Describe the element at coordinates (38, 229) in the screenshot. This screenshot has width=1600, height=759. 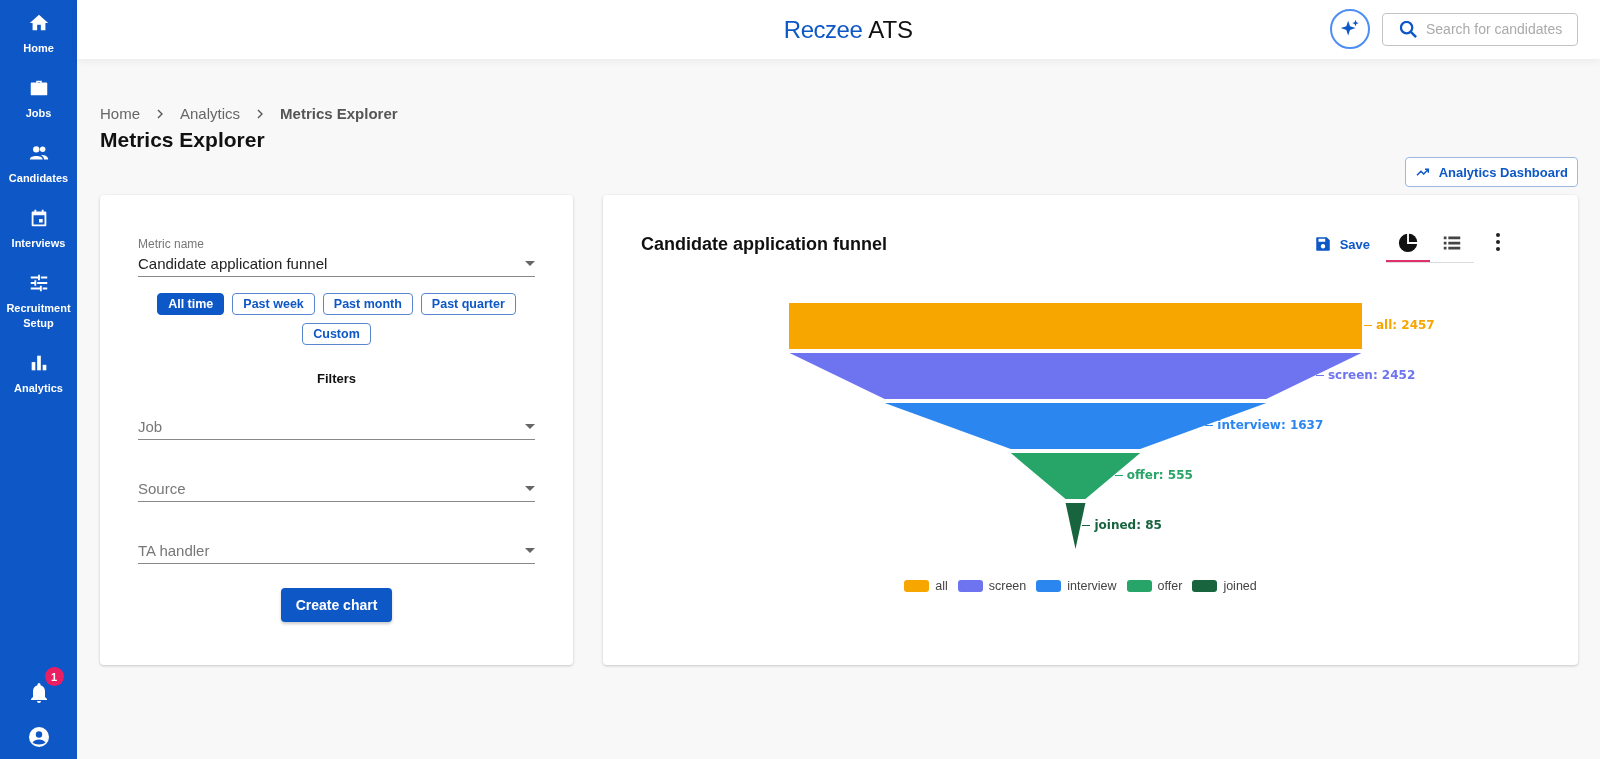
I see `sidebar-item: Interviews` at that location.